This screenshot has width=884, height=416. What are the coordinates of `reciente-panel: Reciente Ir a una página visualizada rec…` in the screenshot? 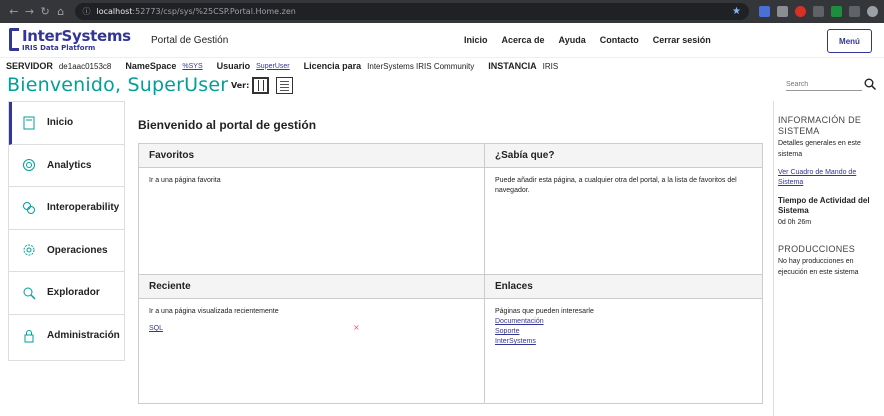 It's located at (312, 338).